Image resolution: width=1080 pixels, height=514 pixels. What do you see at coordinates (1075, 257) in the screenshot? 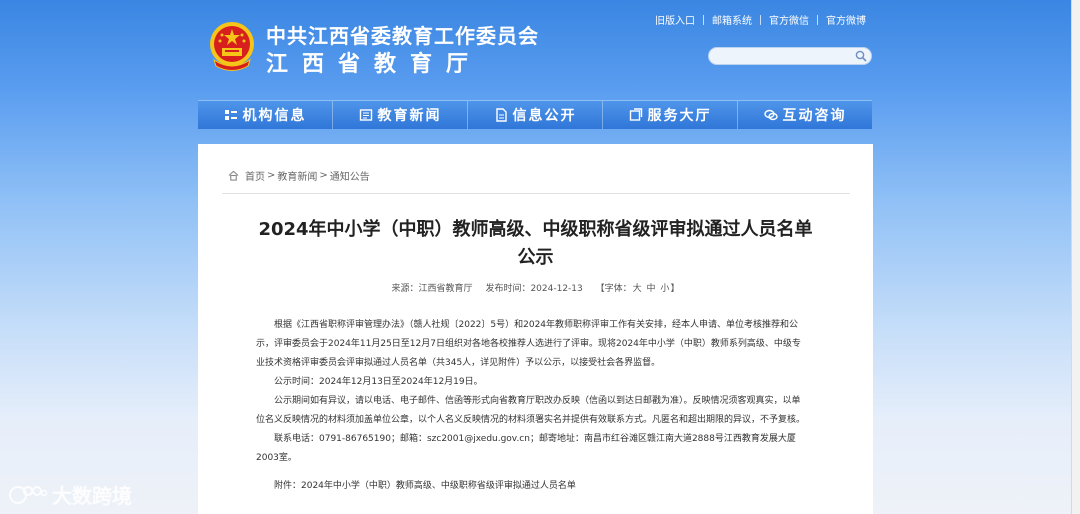
I see `window-scrollbar` at bounding box center [1075, 257].